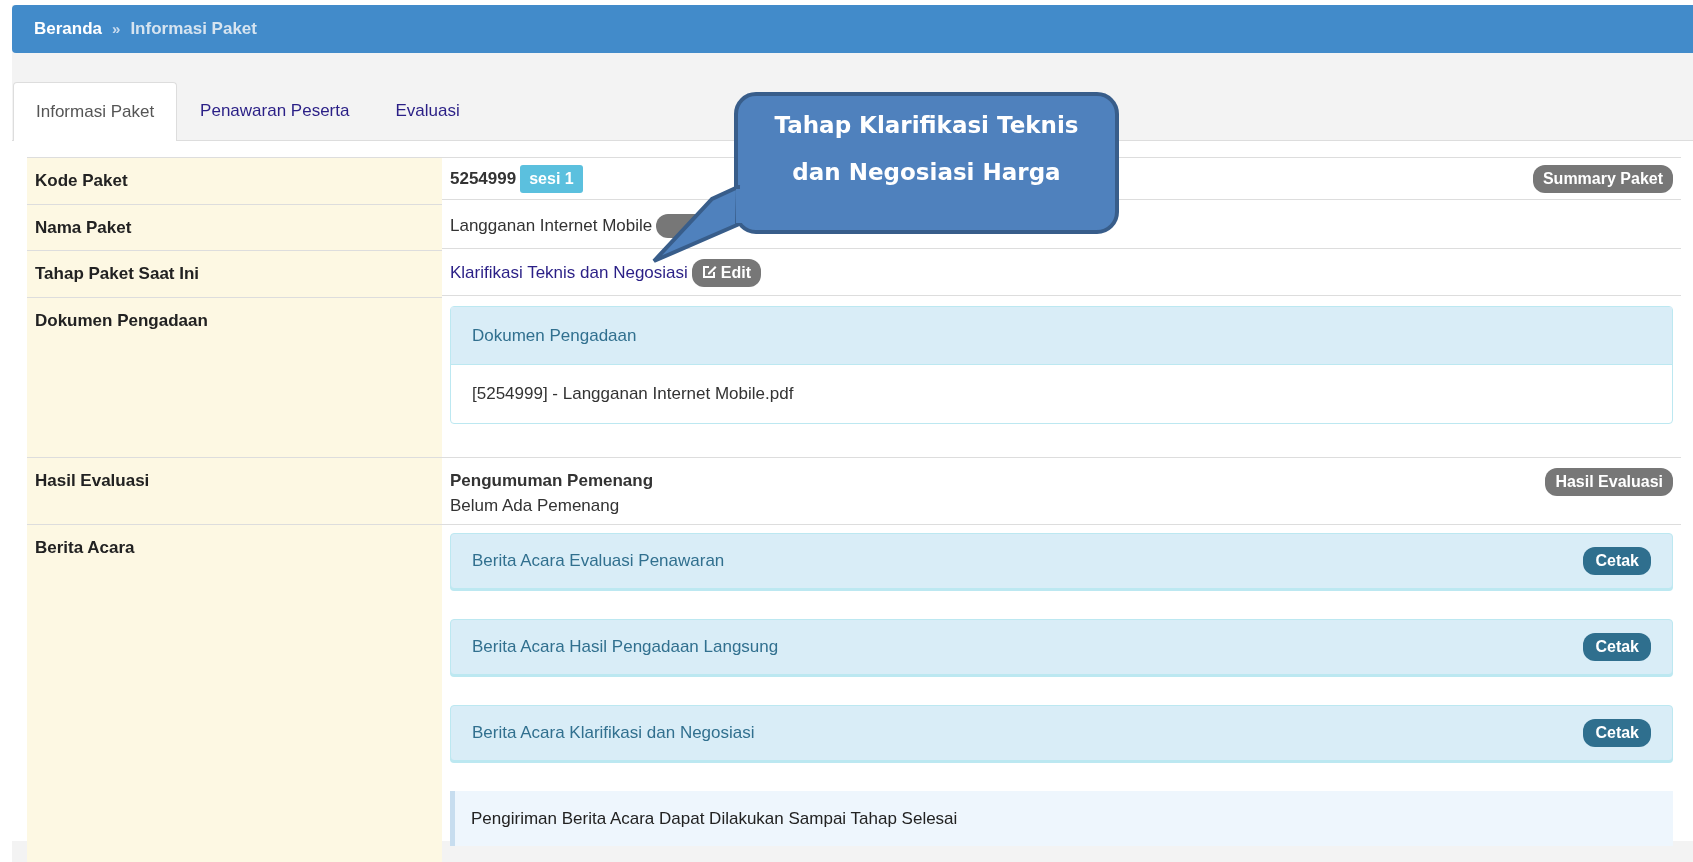  What do you see at coordinates (275, 110) in the screenshot?
I see `tab: Penawaran Peserta` at bounding box center [275, 110].